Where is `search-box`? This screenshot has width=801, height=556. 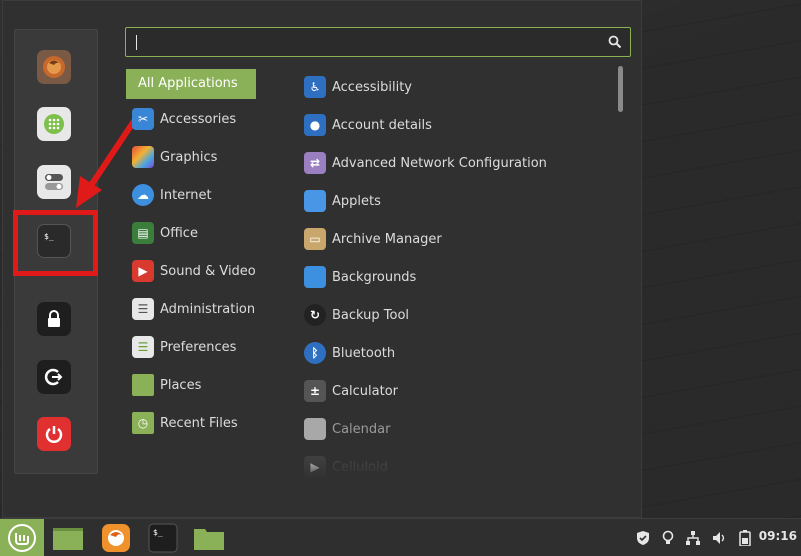
search-box is located at coordinates (378, 42).